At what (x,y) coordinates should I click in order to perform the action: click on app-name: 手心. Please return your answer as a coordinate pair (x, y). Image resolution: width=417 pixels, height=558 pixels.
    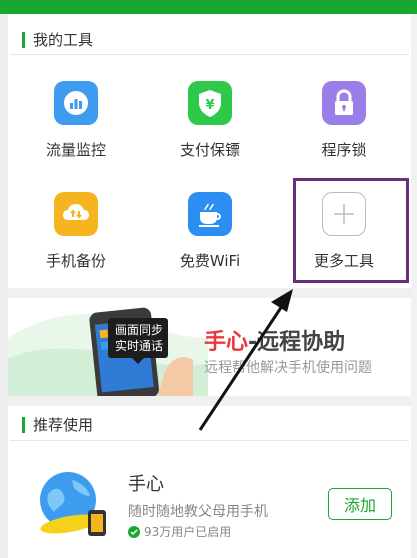
    Looking at the image, I should click on (146, 484).